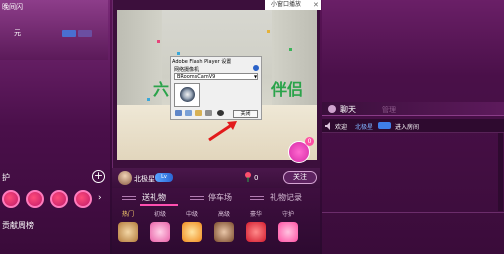 The height and width of the screenshot is (254, 504). I want to click on close-icon: ✕, so click(317, 5).